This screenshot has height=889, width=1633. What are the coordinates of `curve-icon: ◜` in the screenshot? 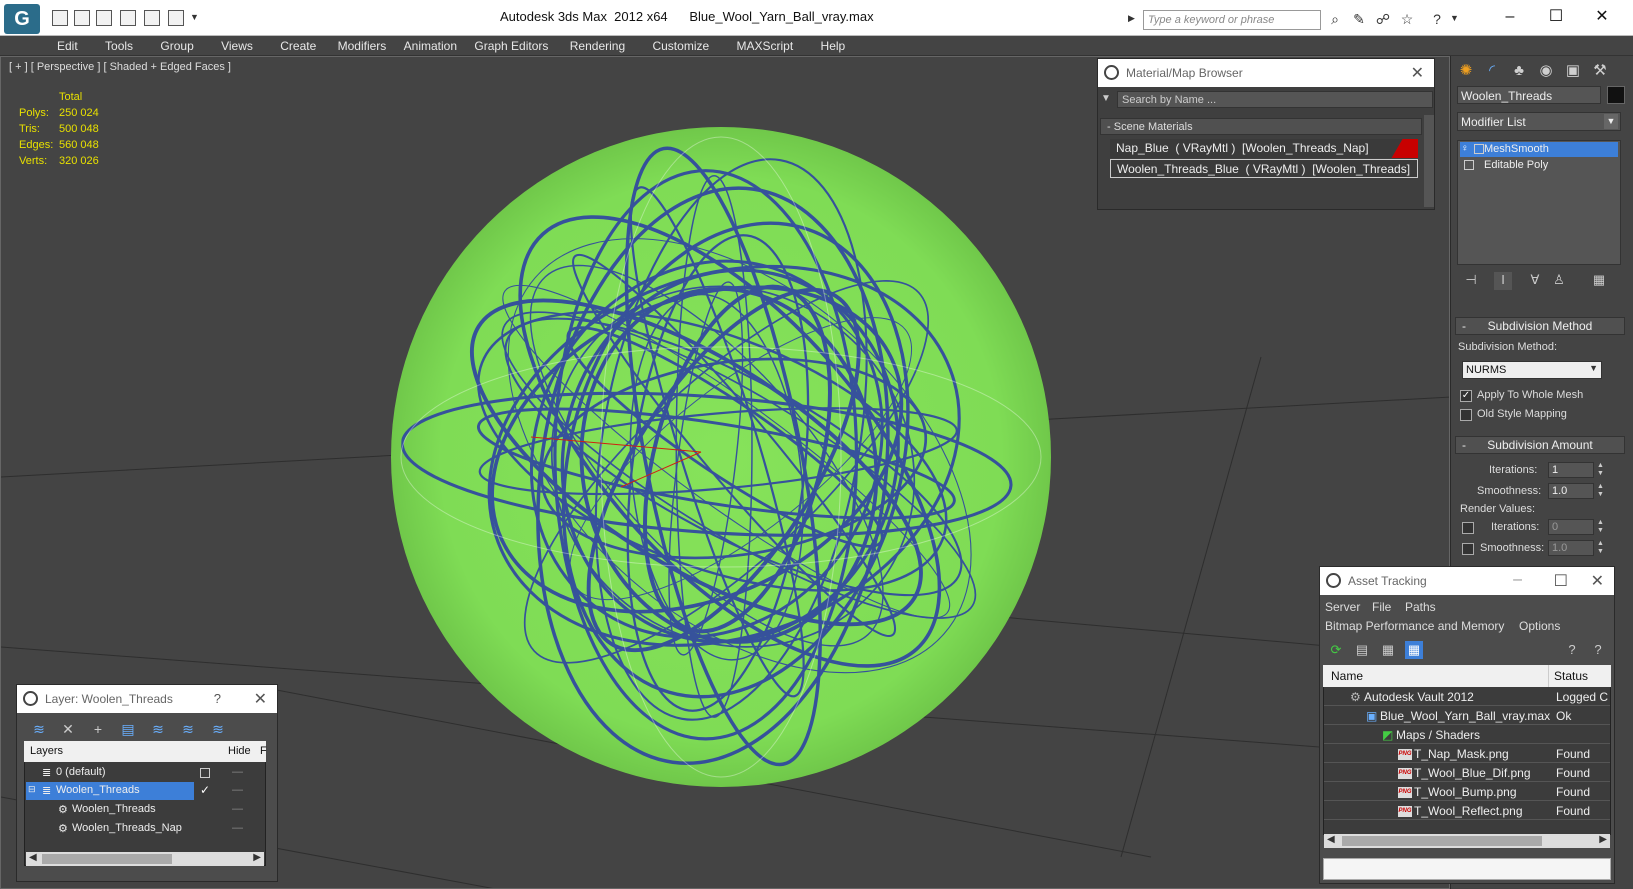 It's located at (1492, 71).